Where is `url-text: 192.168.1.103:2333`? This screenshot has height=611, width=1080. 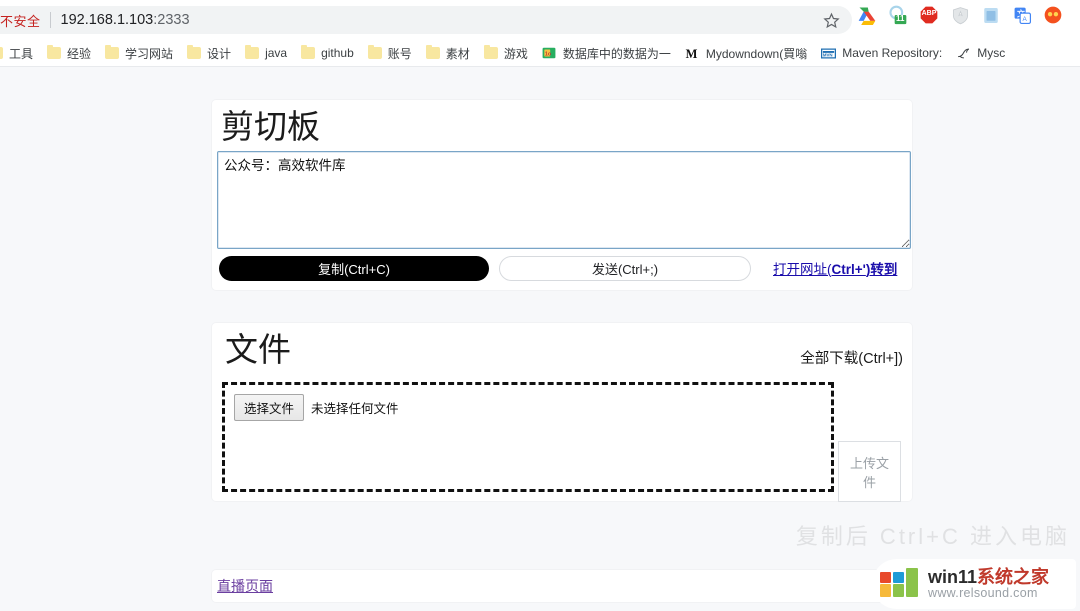 url-text: 192.168.1.103:2333 is located at coordinates (125, 20).